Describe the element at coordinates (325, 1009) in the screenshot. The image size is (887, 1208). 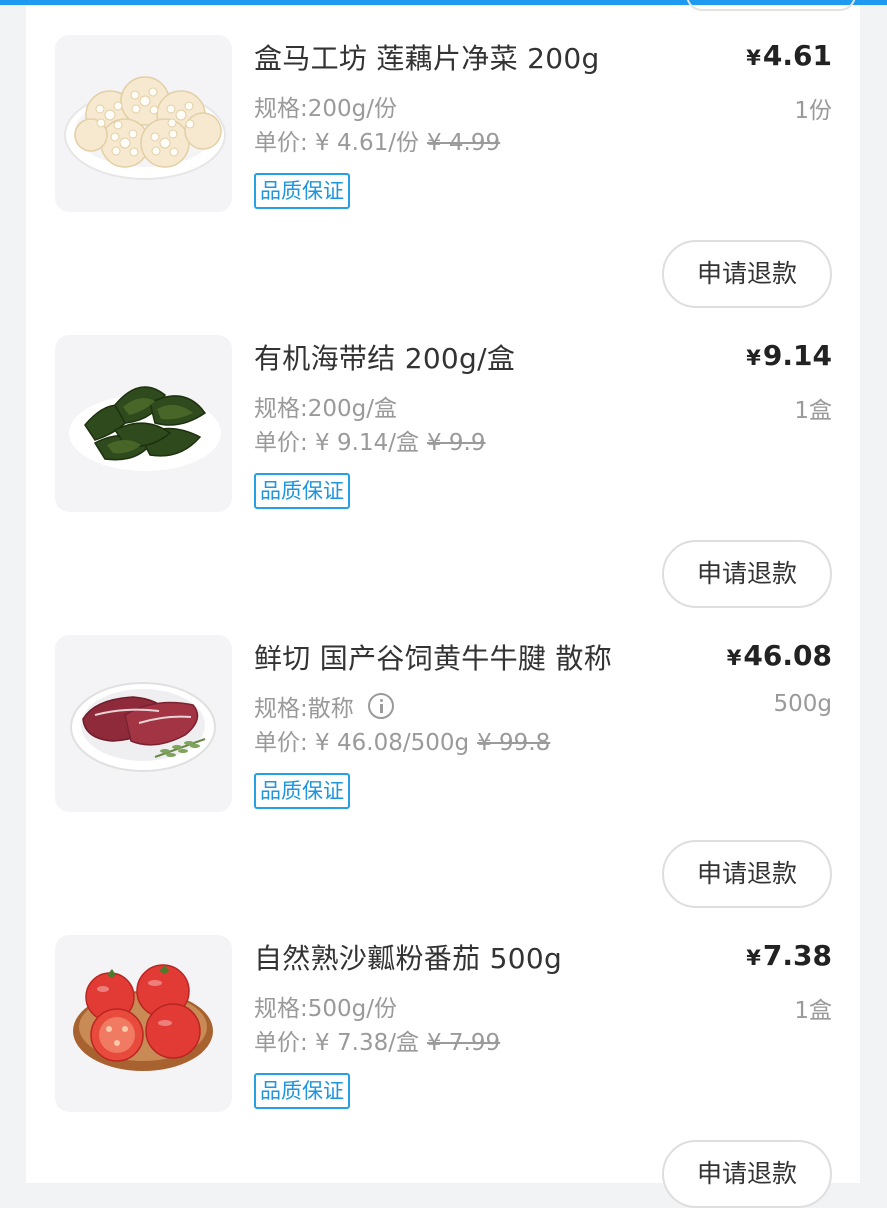
I see `spec-text: 规格:500g/份` at that location.